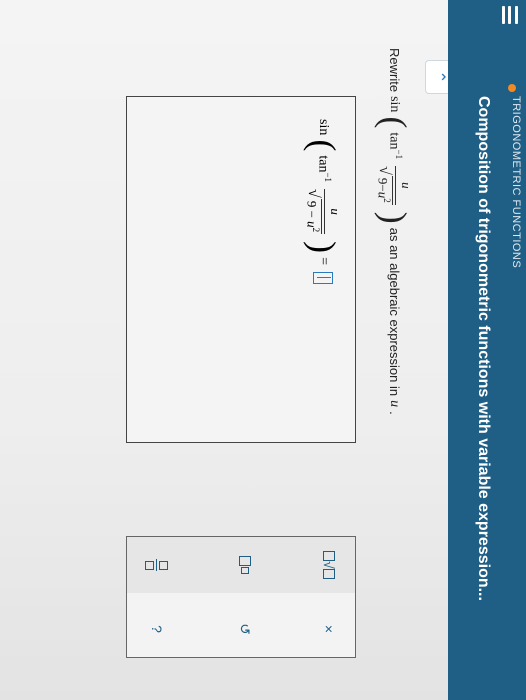  I want to click on chevron-up-icon: ⌃, so click(438, 77).